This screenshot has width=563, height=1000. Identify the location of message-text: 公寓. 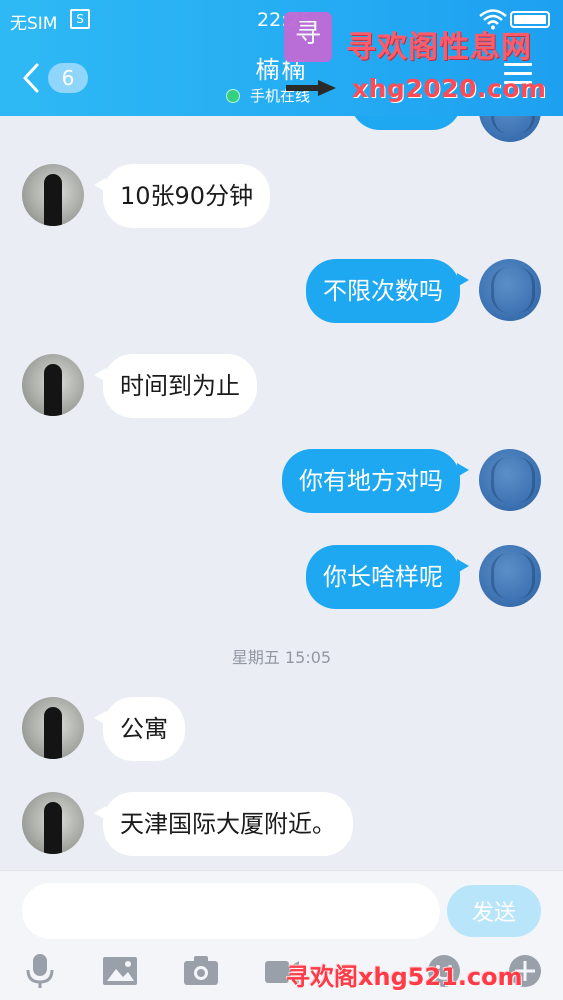
(144, 729).